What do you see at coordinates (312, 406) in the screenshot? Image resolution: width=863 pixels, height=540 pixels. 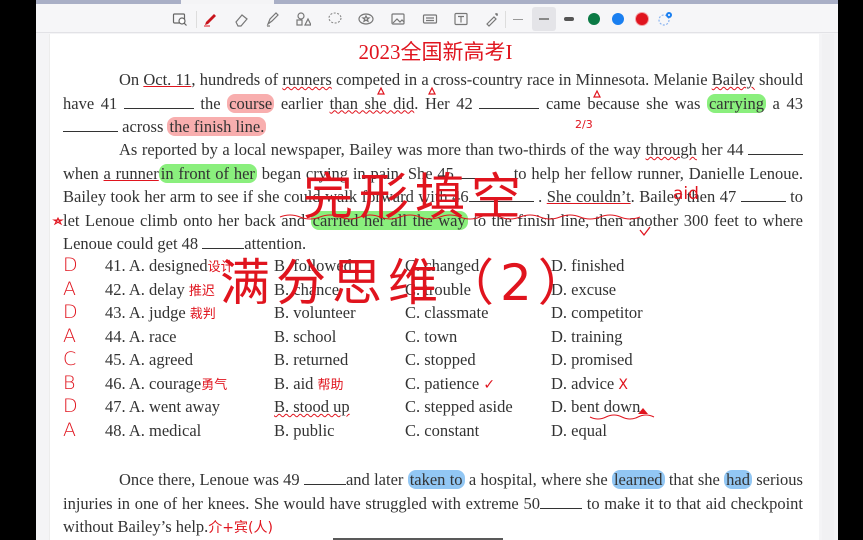 I see `option-b: B. stood up` at bounding box center [312, 406].